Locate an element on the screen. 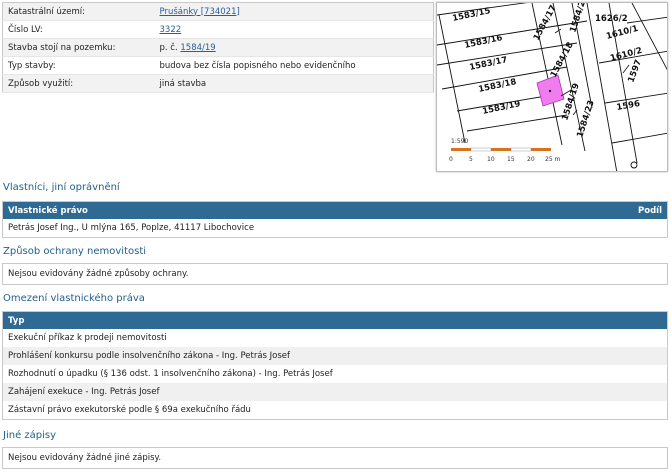 The image size is (671, 472). owners-col-right-of-ownership: Vlastnické právo is located at coordinates (48, 210).